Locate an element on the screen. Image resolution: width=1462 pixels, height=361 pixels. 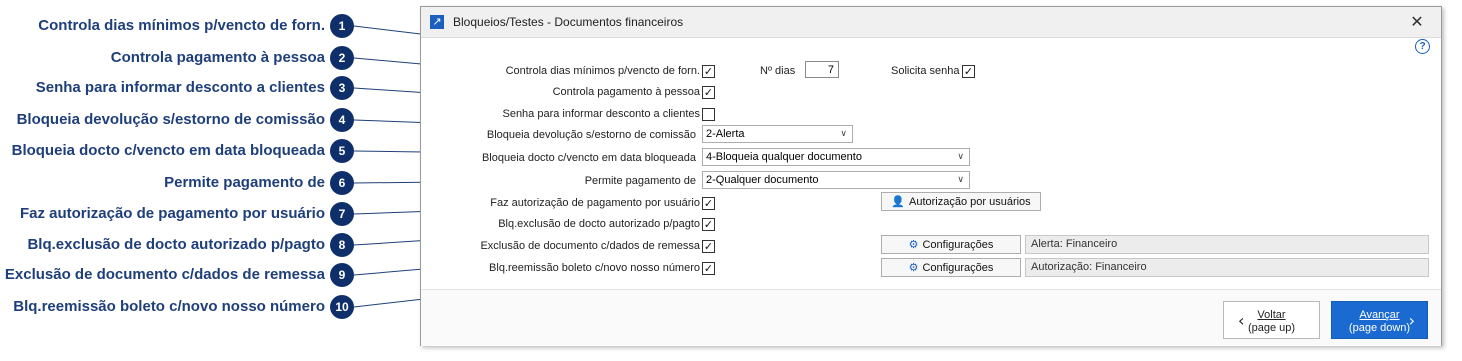
bloqueia-devolucao-value: 2-Alerta is located at coordinates (725, 134).